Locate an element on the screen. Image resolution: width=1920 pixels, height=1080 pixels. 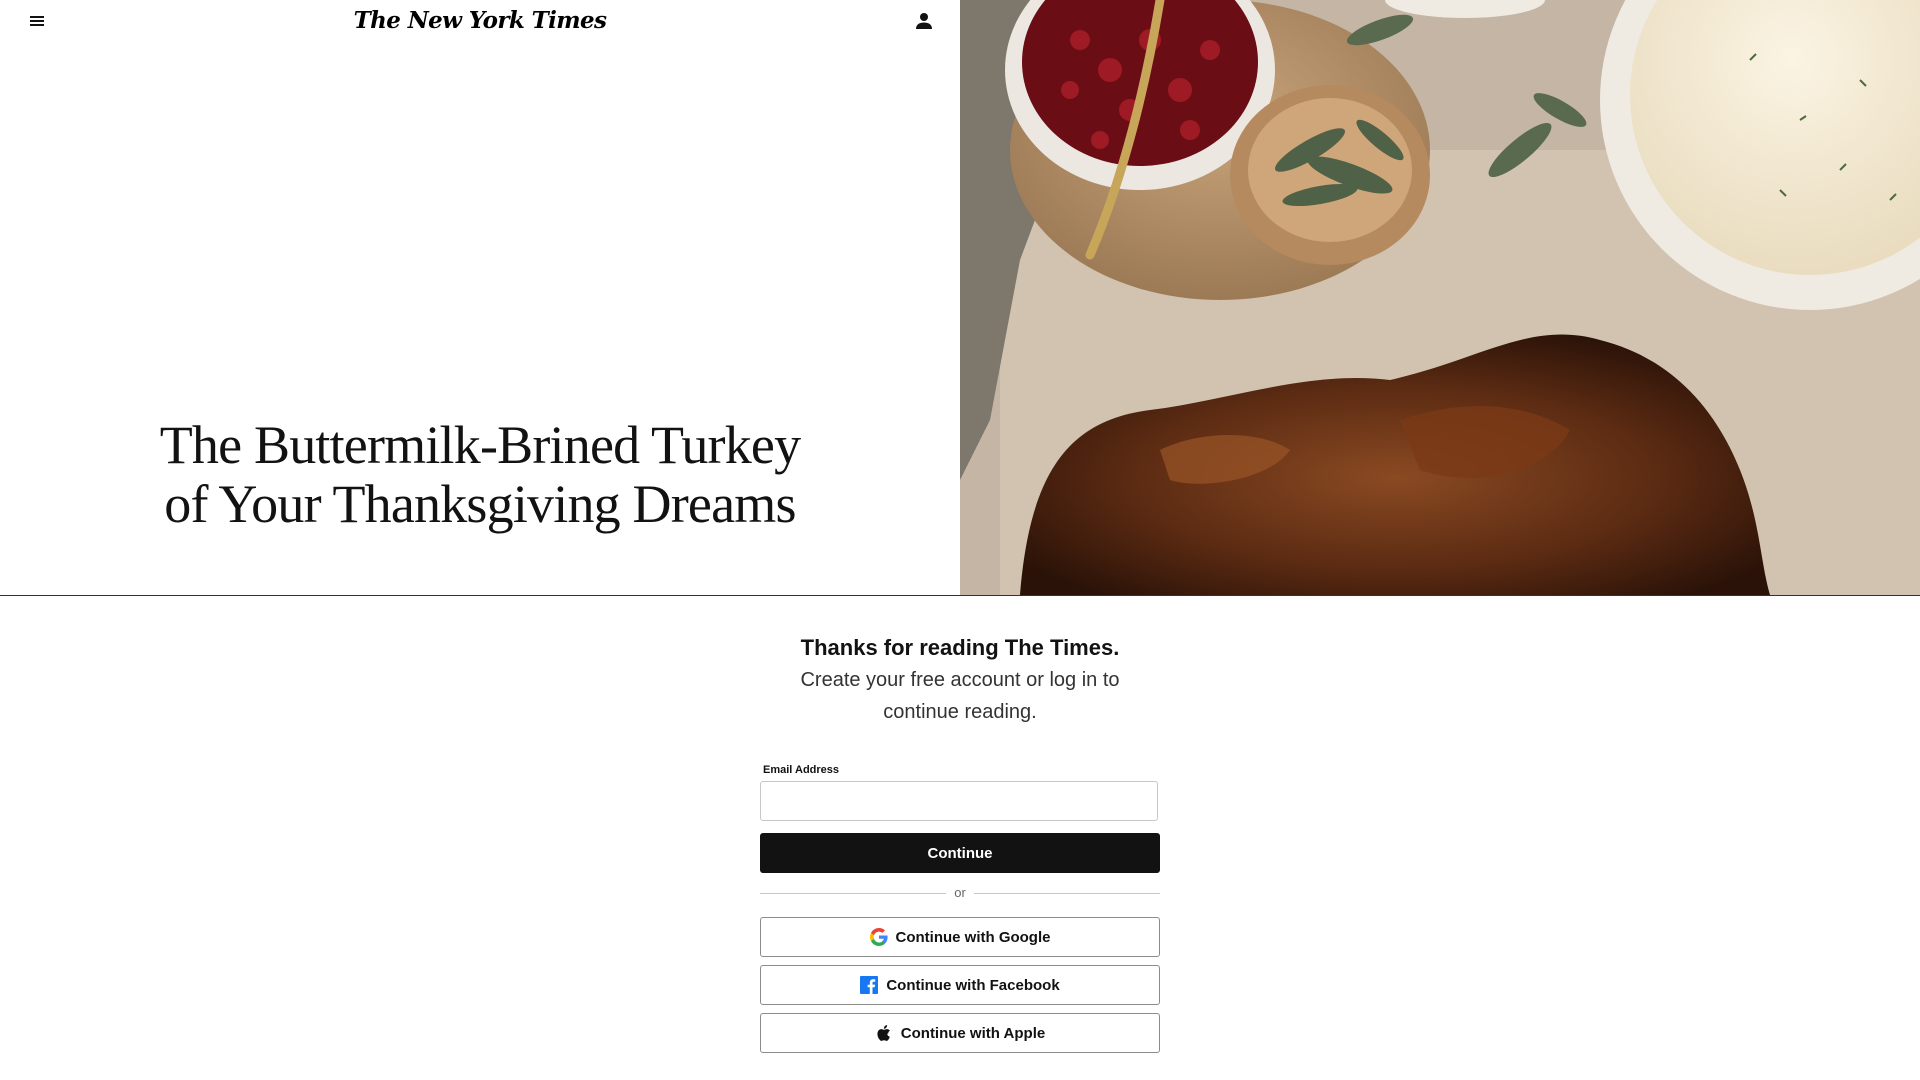
continue-with-apple-button: Continue with Apple is located at coordinates (960, 1033).